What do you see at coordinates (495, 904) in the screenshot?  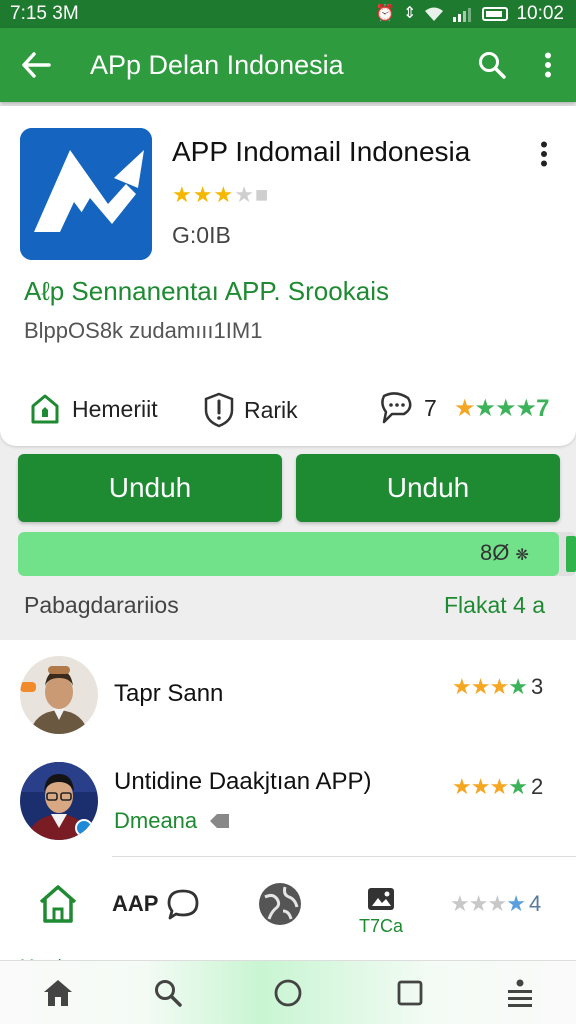 I see `tab-rating: ★ ★ ★ ★ 4` at bounding box center [495, 904].